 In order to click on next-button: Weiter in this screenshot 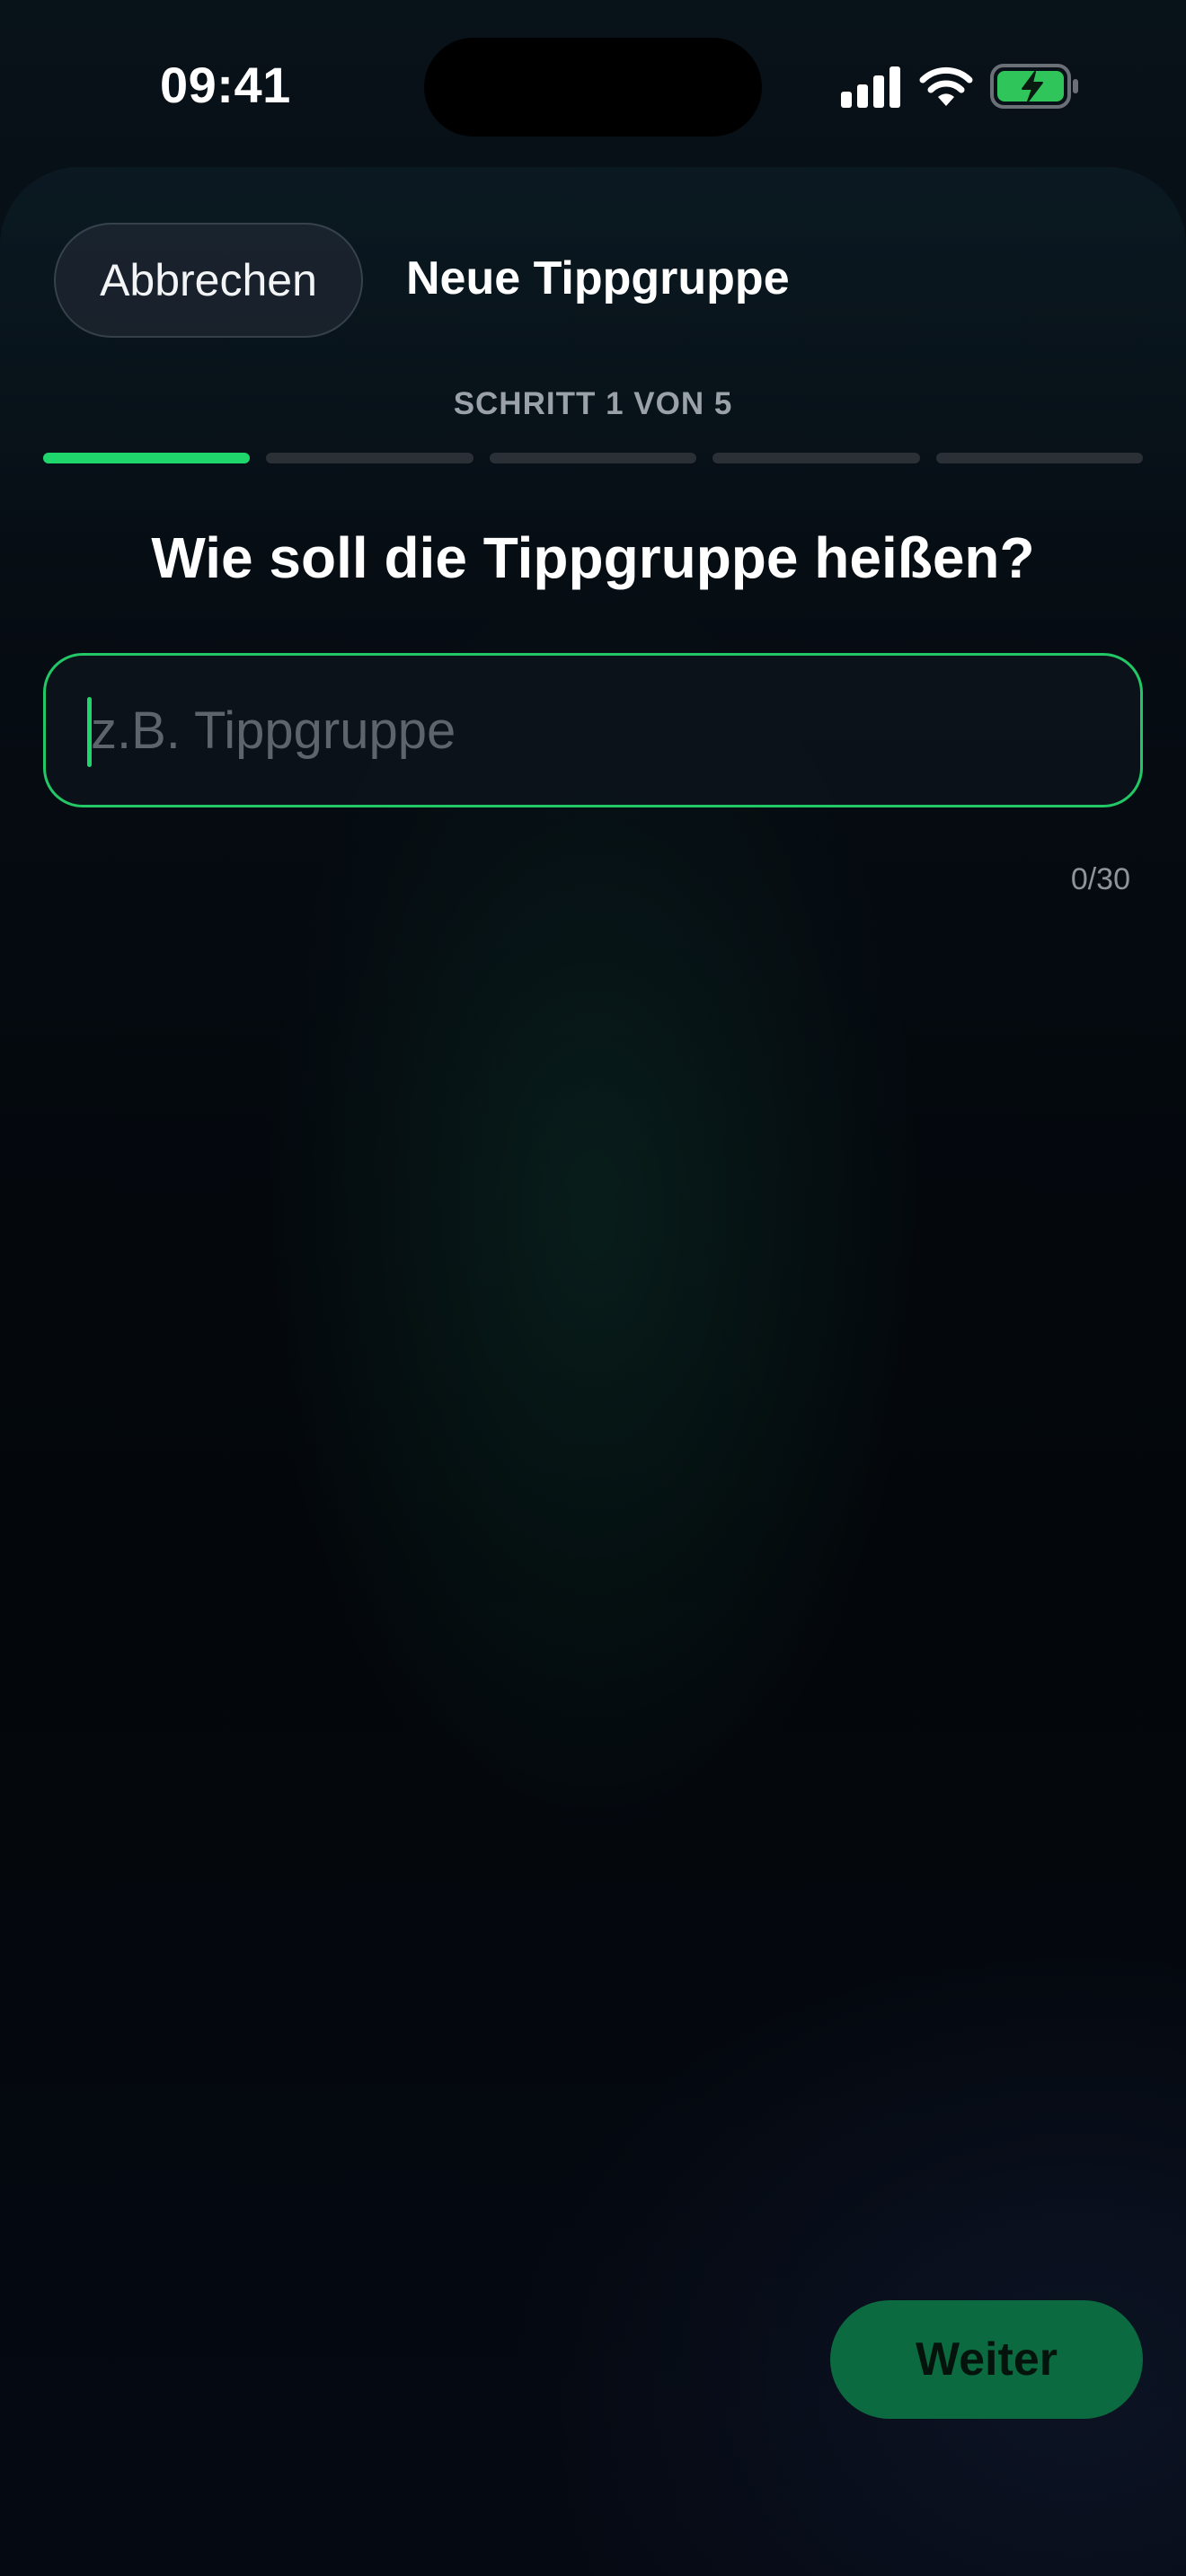, I will do `click(986, 2359)`.